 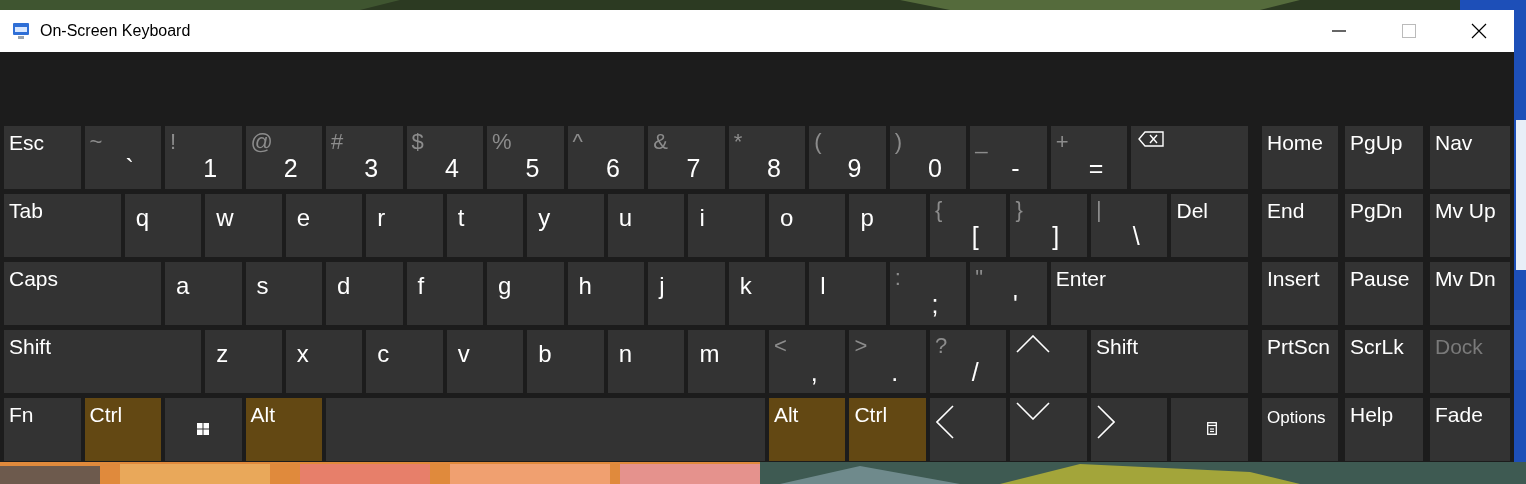 I want to click on keyboard-key: : ;, so click(x=928, y=293).